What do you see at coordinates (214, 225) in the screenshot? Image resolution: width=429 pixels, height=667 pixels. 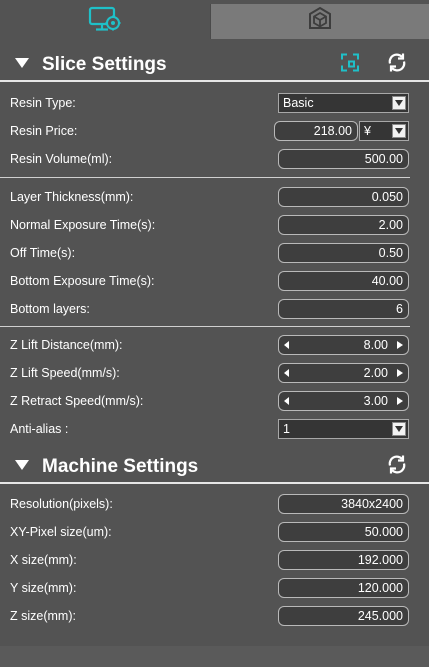 I see `normal-exposure-row: Normal Exposure Time(s): 2.00` at bounding box center [214, 225].